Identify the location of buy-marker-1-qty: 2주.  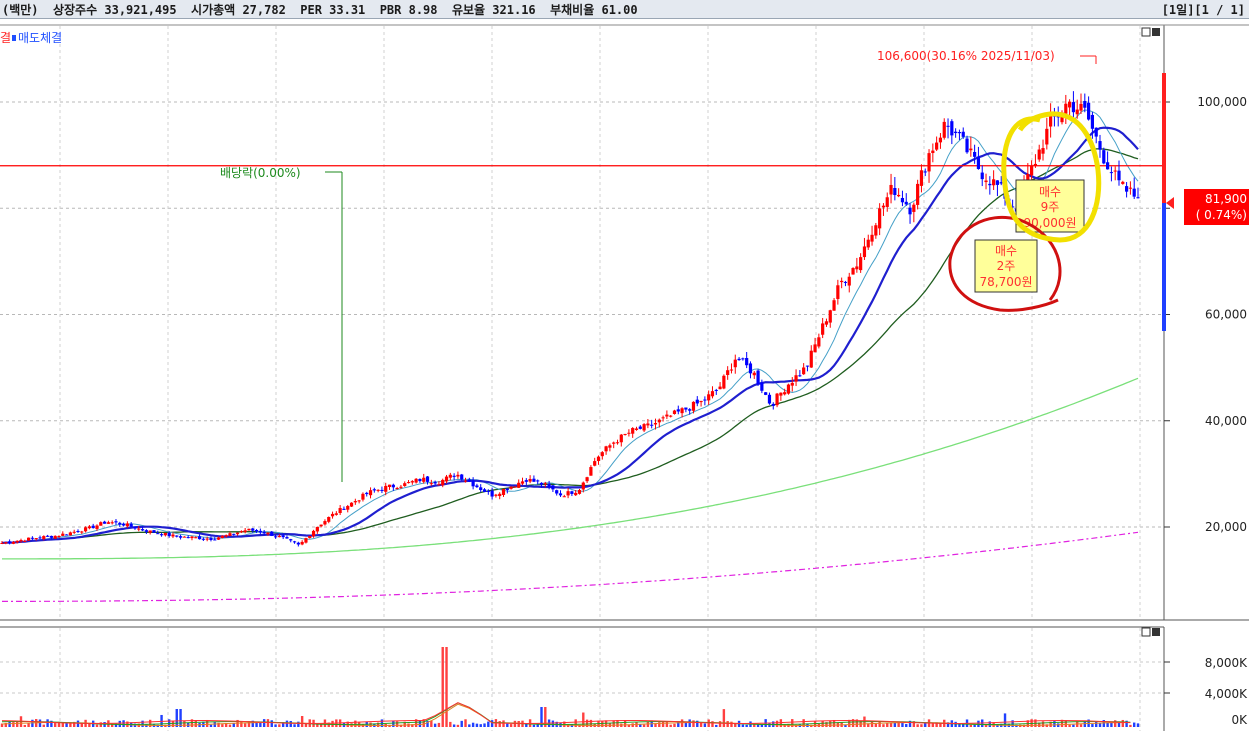
(1006, 266).